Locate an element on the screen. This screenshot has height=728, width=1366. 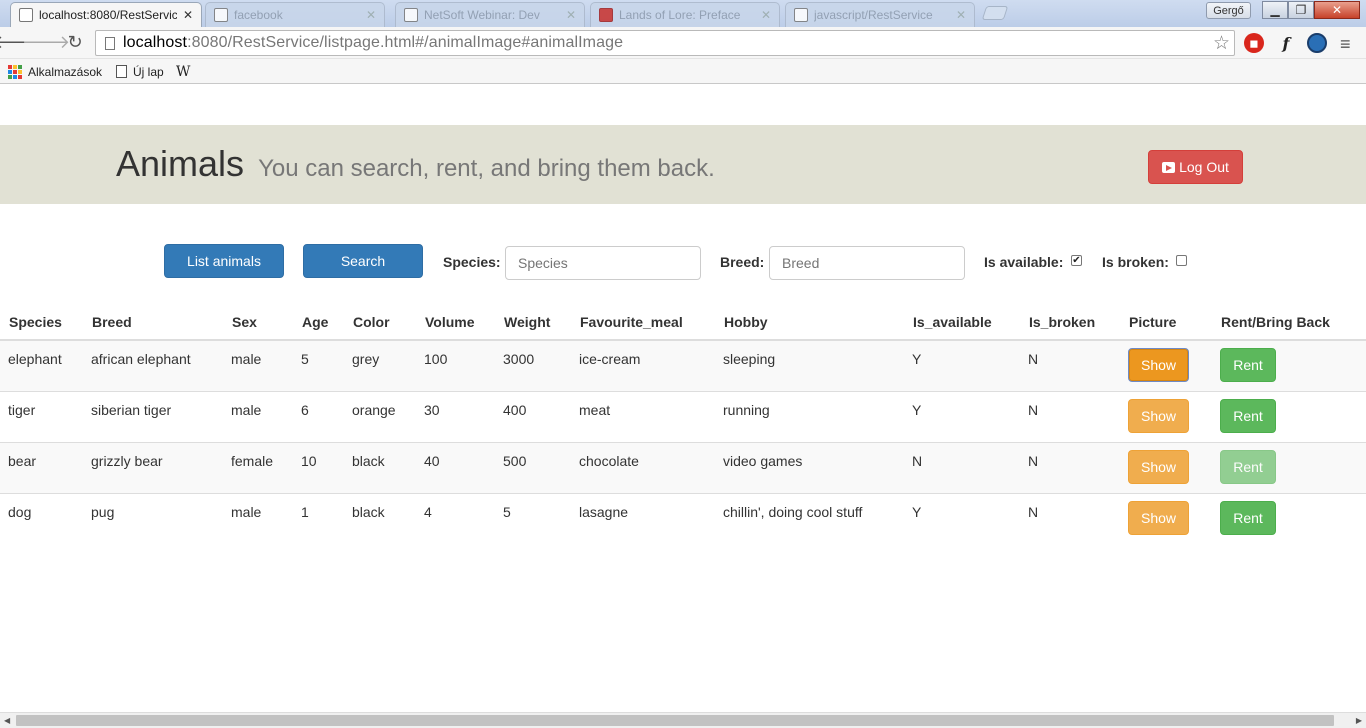
tab-background: facebook ✕ is located at coordinates (295, 14).